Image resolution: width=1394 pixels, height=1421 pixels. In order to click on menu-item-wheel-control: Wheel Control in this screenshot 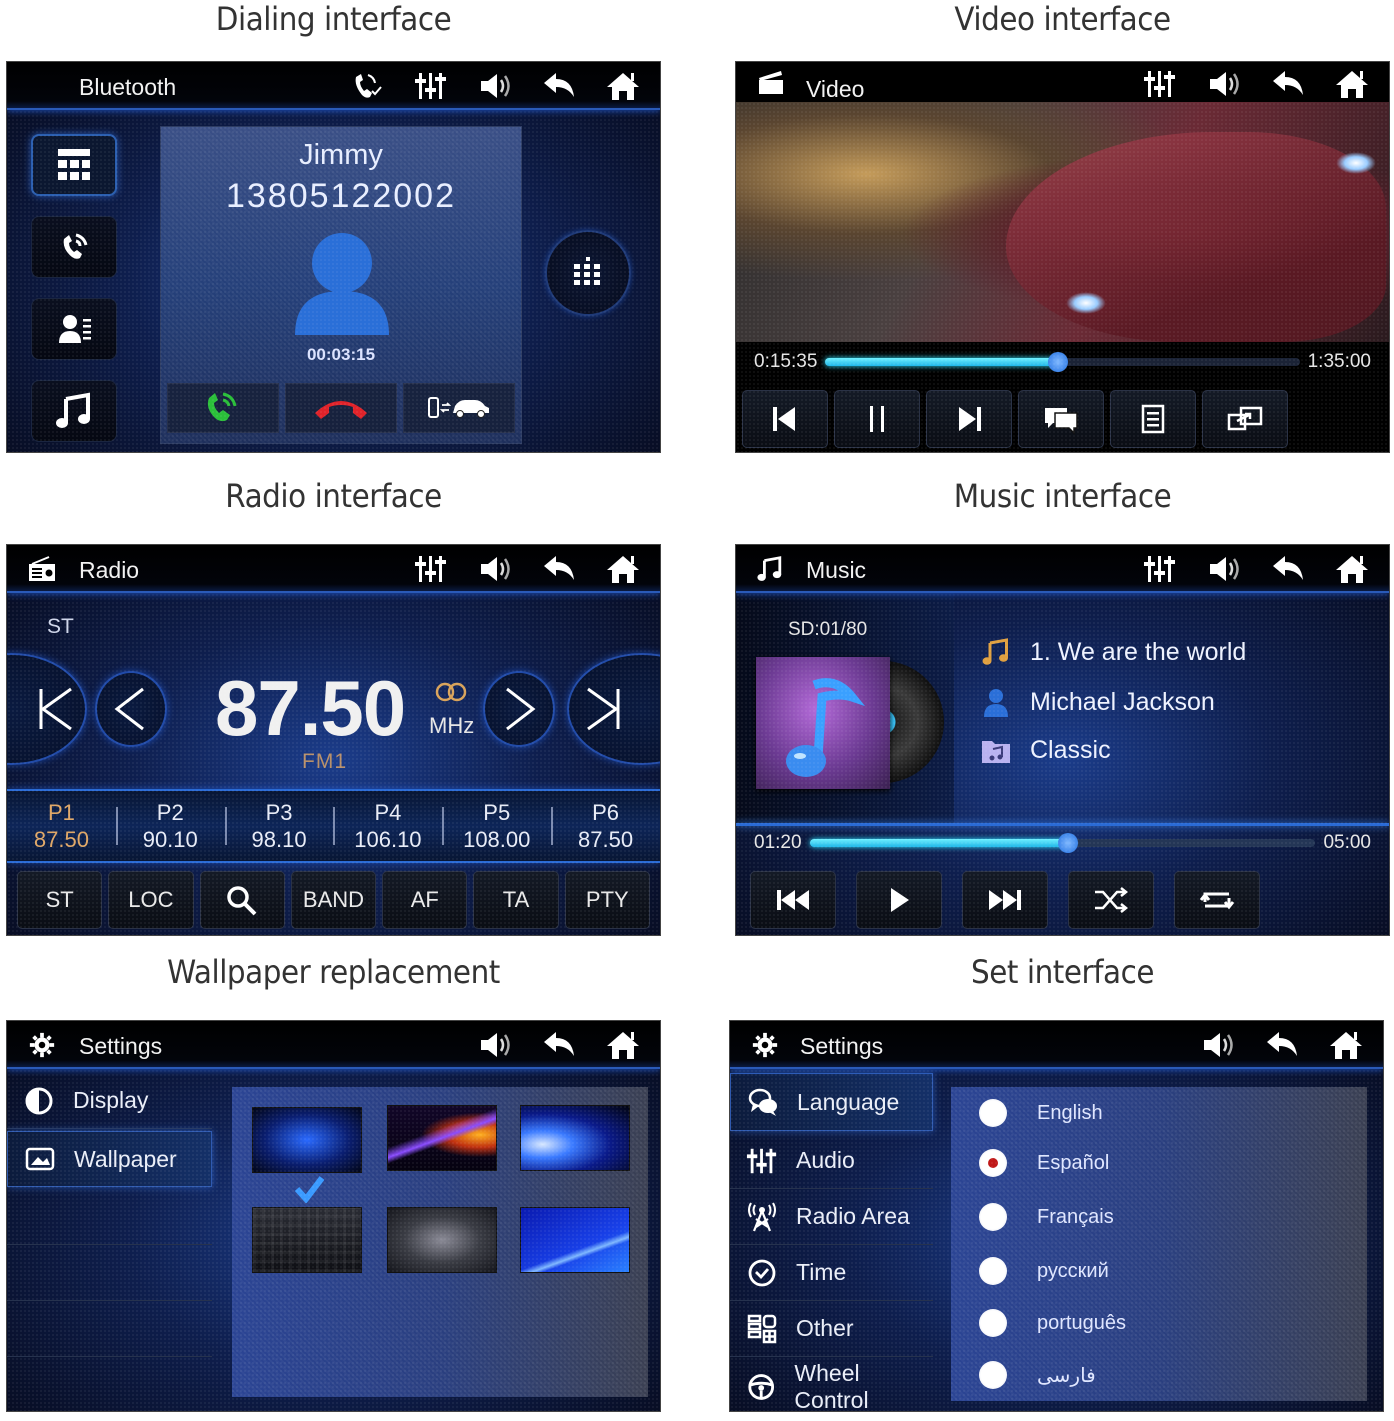, I will do `click(831, 1385)`.